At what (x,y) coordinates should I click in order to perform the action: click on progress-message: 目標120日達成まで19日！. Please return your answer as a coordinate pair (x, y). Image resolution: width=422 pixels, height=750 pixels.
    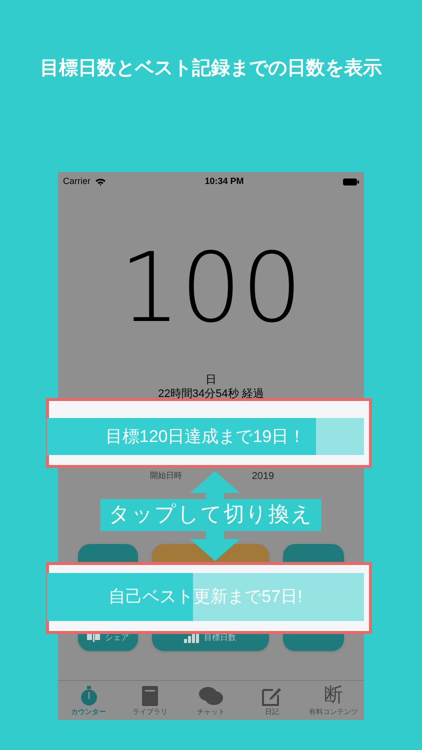
    Looking at the image, I should click on (205, 437).